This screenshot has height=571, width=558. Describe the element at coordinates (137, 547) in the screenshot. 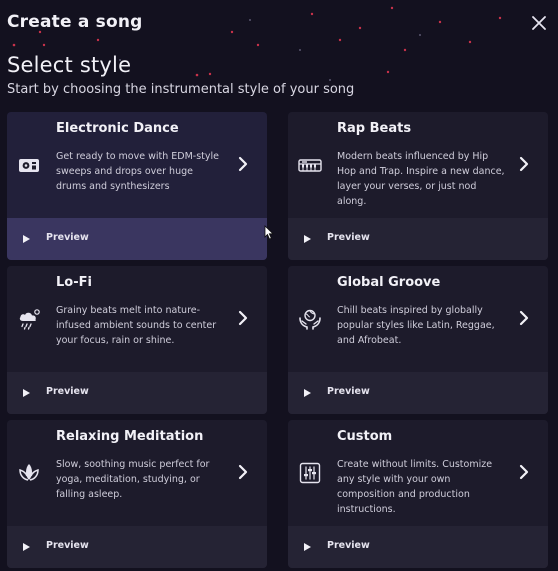

I see `preview-button-relaxing-meditation: Preview` at that location.